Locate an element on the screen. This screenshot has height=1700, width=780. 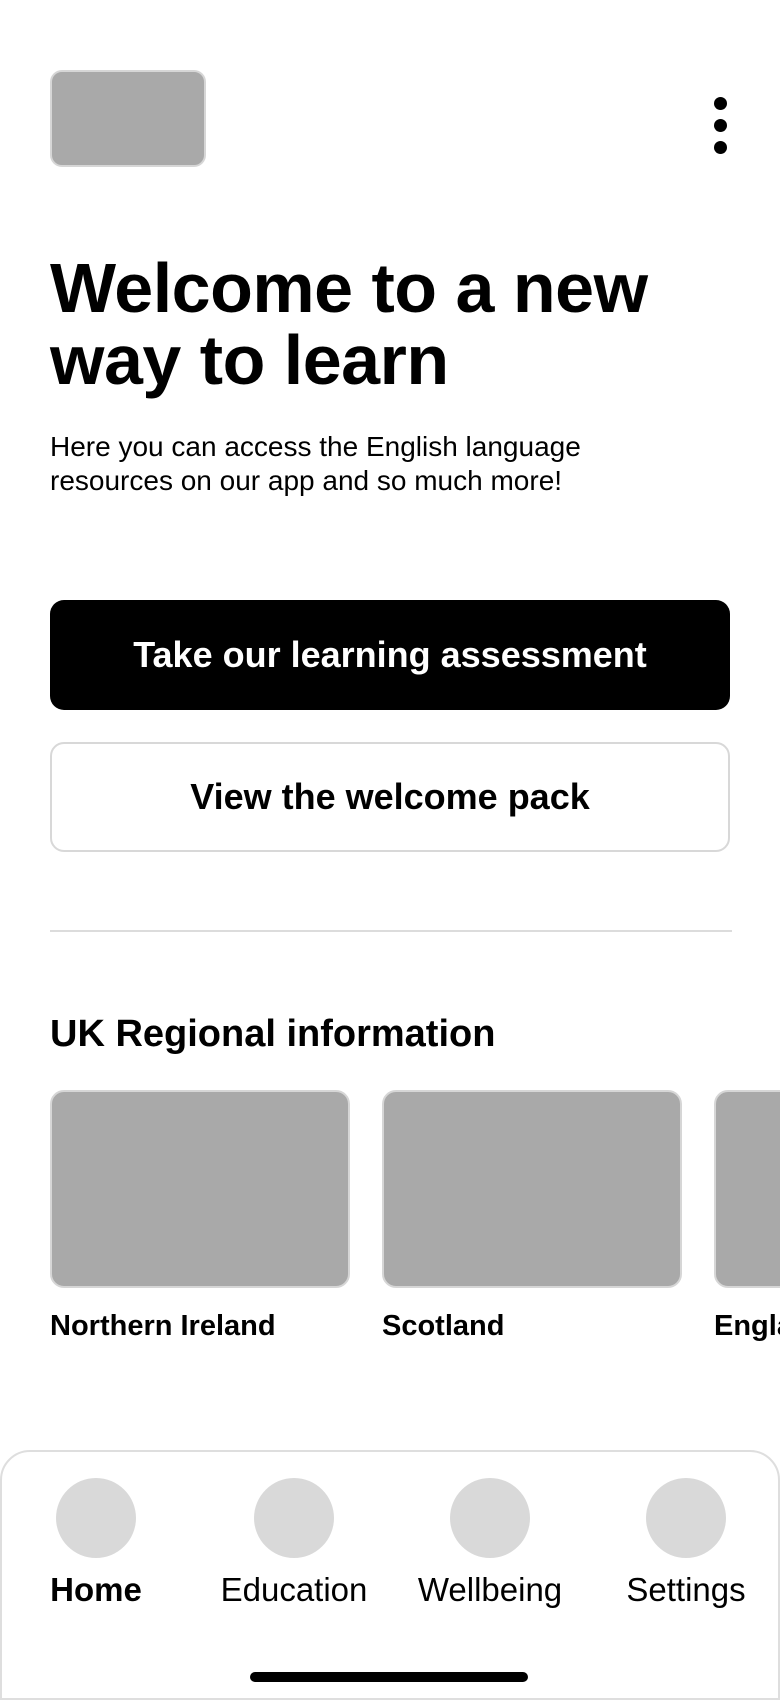
region-card-label: England is located at coordinates (747, 1326).